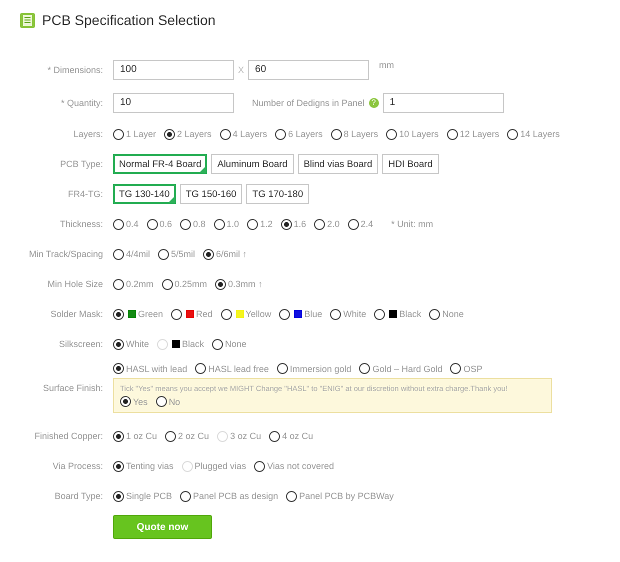 This screenshot has width=620, height=562. What do you see at coordinates (73, 388) in the screenshot?
I see `field-label: Surface Finish:` at bounding box center [73, 388].